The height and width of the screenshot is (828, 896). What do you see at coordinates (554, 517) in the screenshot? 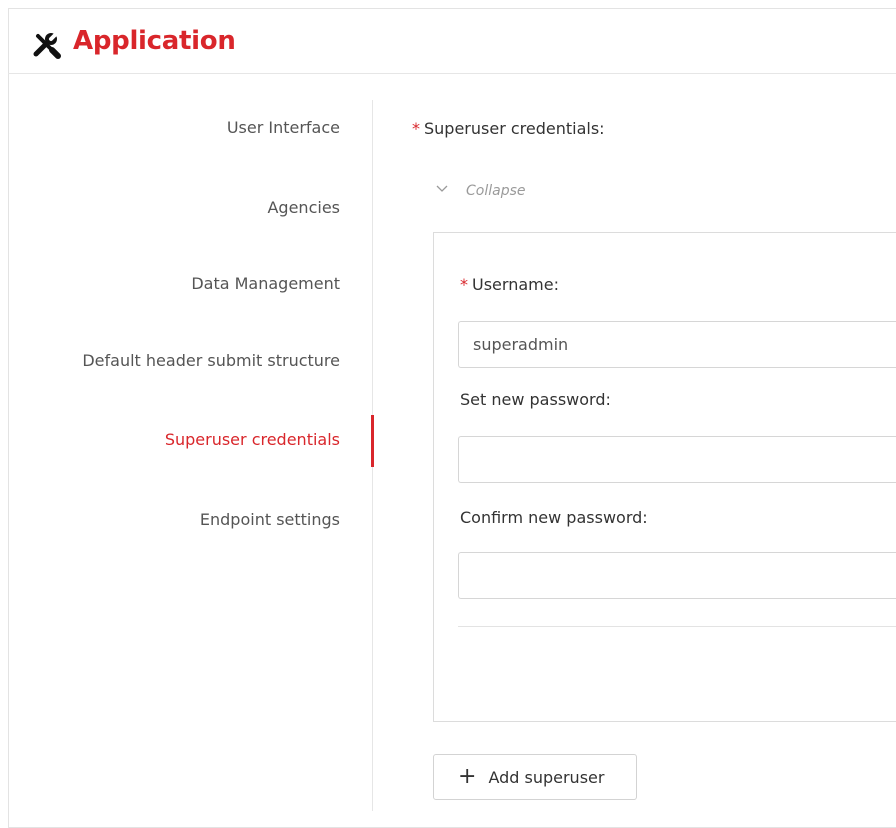
I see `confirm-password-label: Confirm new password:` at bounding box center [554, 517].